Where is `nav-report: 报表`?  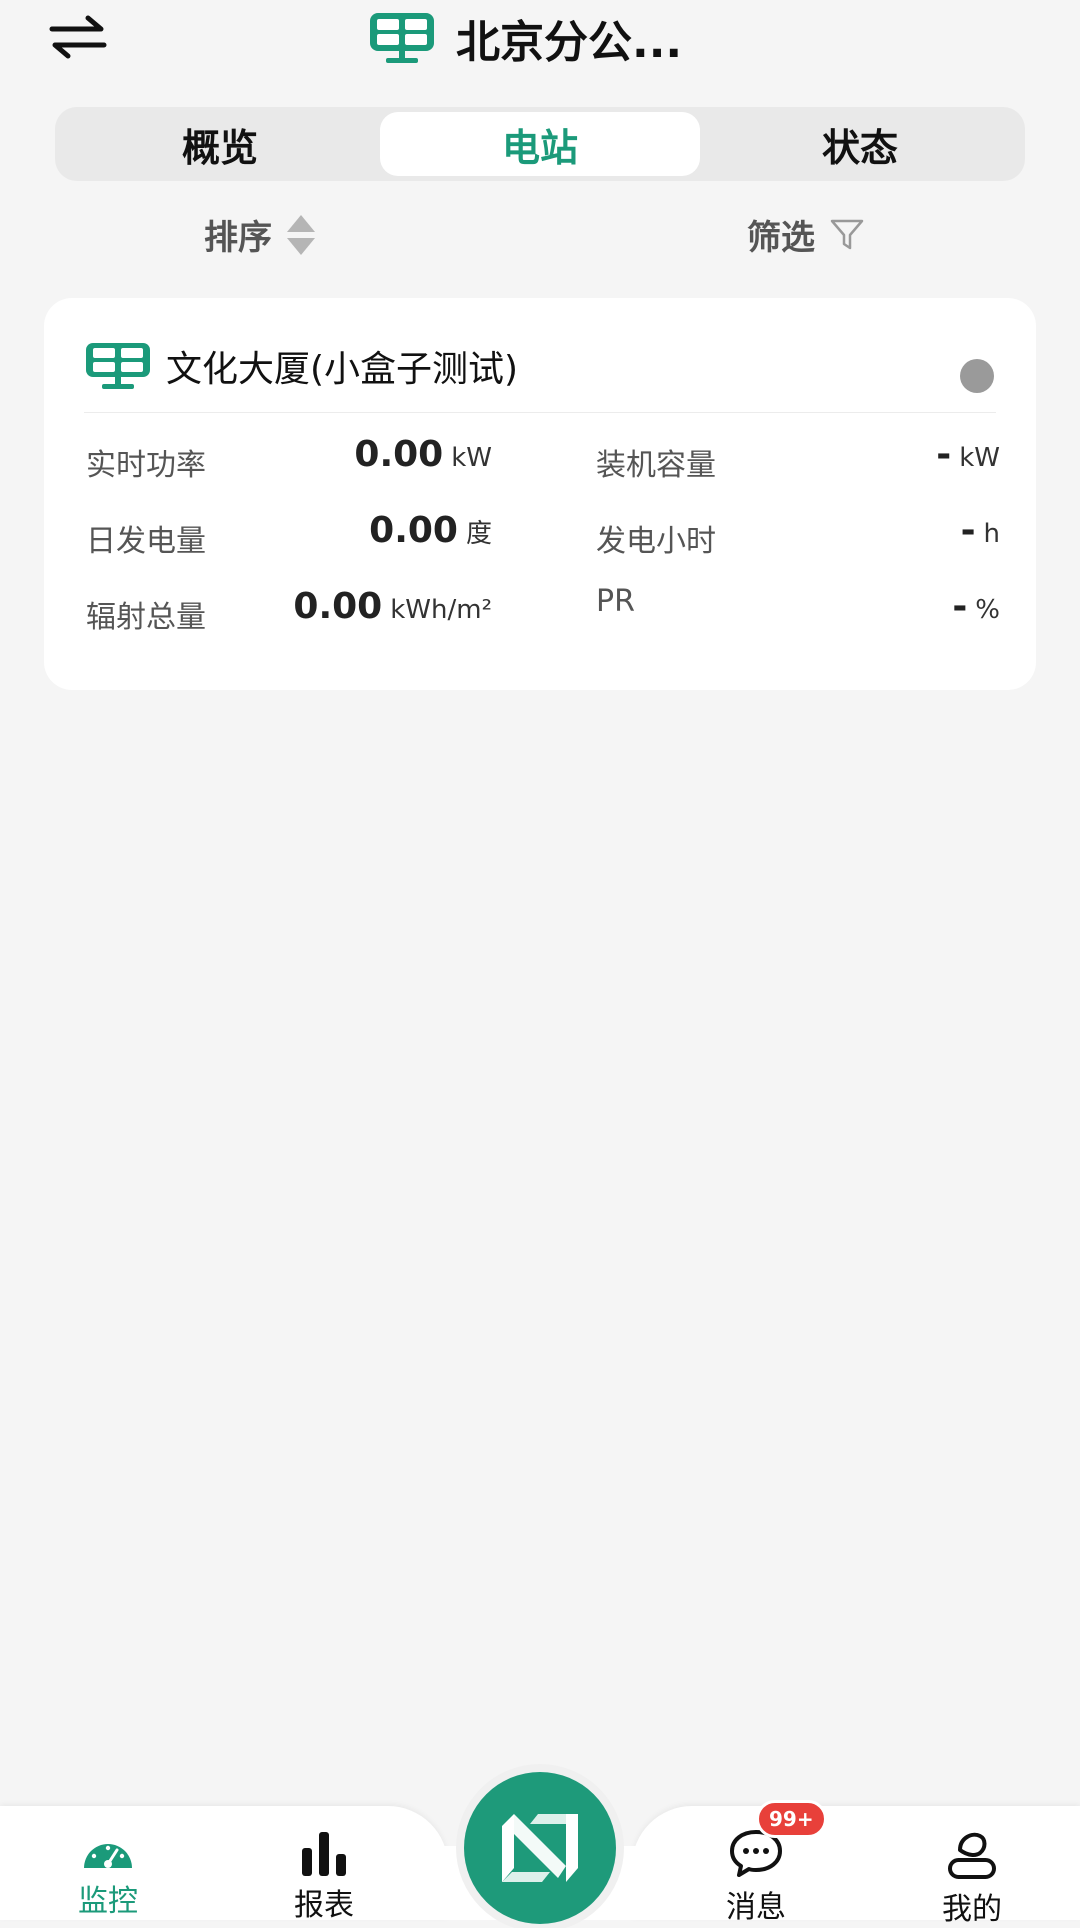
nav-report: 报表 is located at coordinates (324, 1864).